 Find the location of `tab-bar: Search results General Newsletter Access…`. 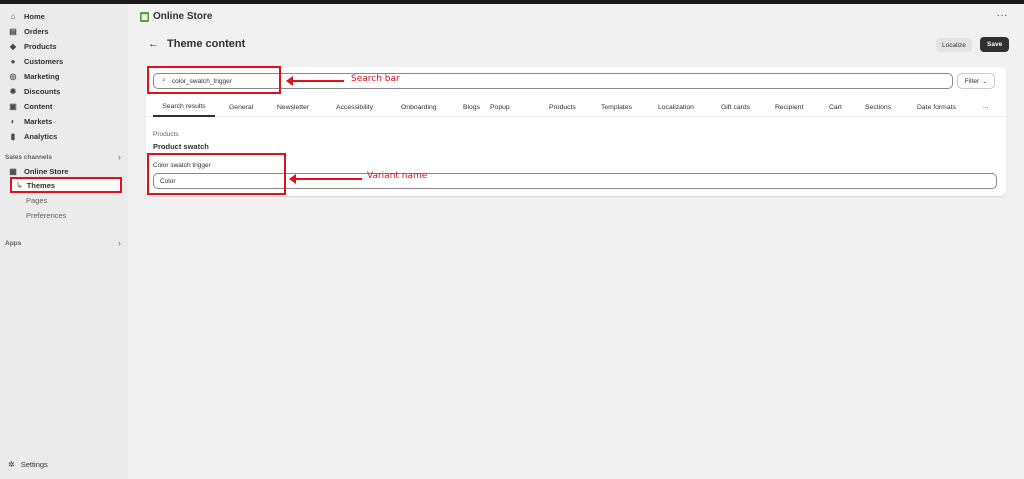

tab-bar: Search results General Newsletter Access… is located at coordinates (576, 107).